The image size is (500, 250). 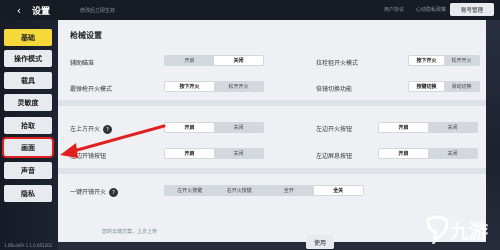 What do you see at coordinates (19, 10) in the screenshot?
I see `back-arrow-icon: ‹` at bounding box center [19, 10].